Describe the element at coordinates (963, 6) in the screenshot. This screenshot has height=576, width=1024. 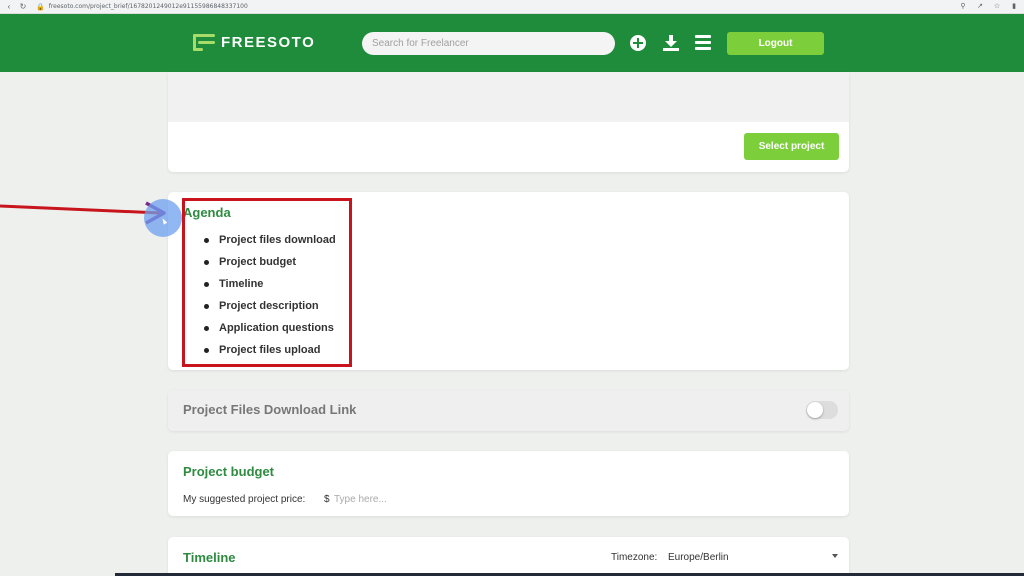
I see `zoom-icon: ⚲` at that location.